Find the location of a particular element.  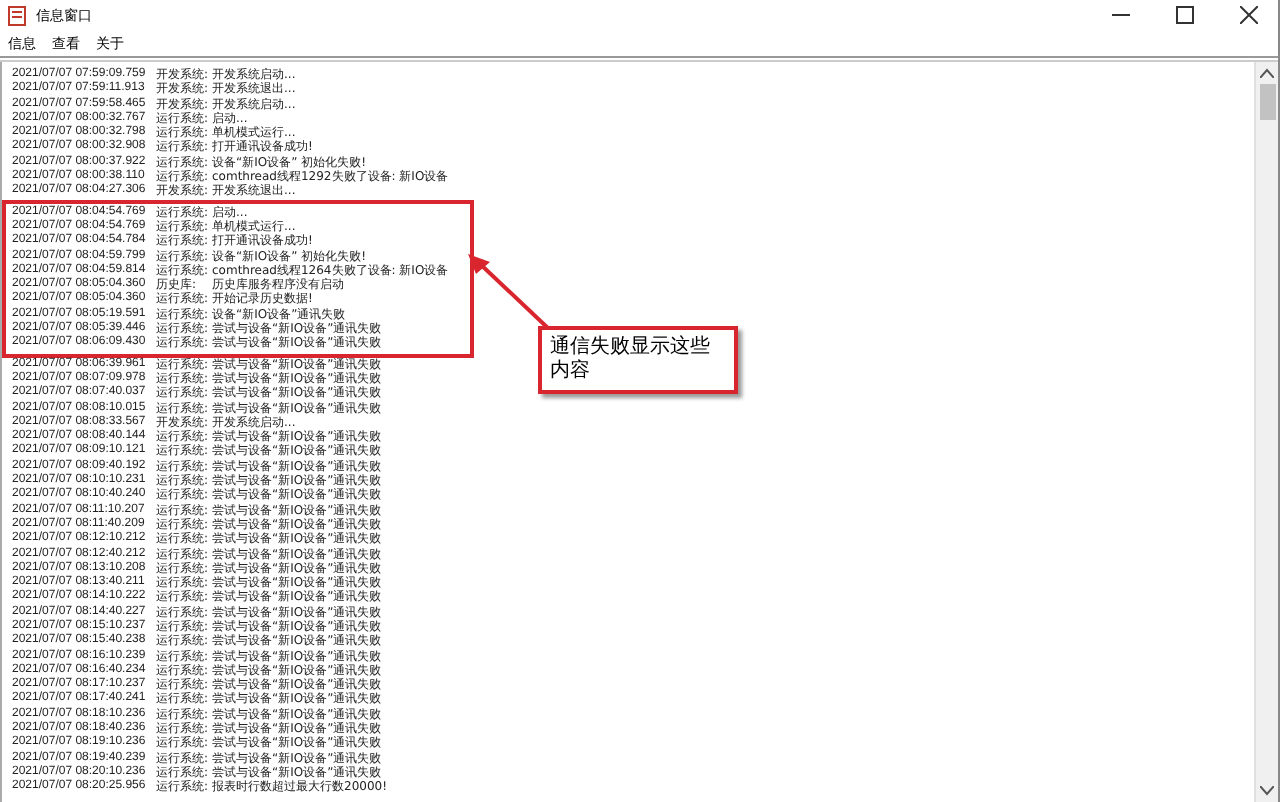

scroll-thumb is located at coordinates (1267, 102).